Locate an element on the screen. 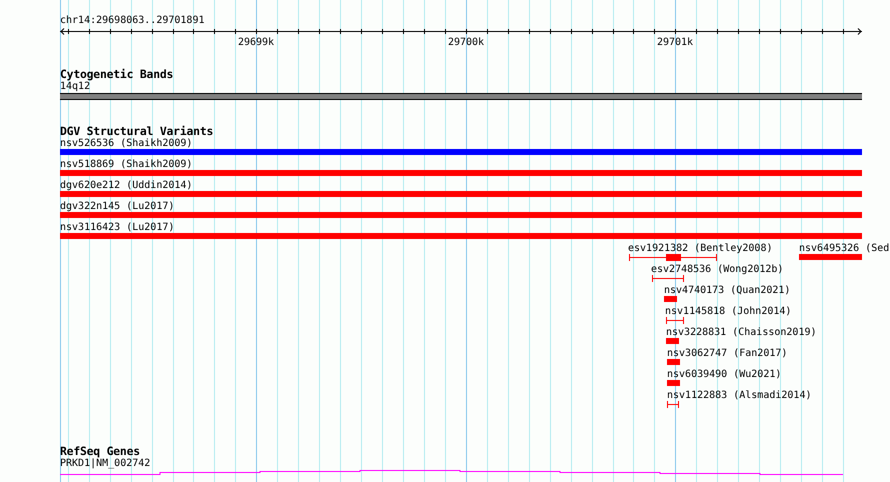 This screenshot has width=890, height=482. variant-label: nsv518869 (Shaikh2009) is located at coordinates (126, 165).